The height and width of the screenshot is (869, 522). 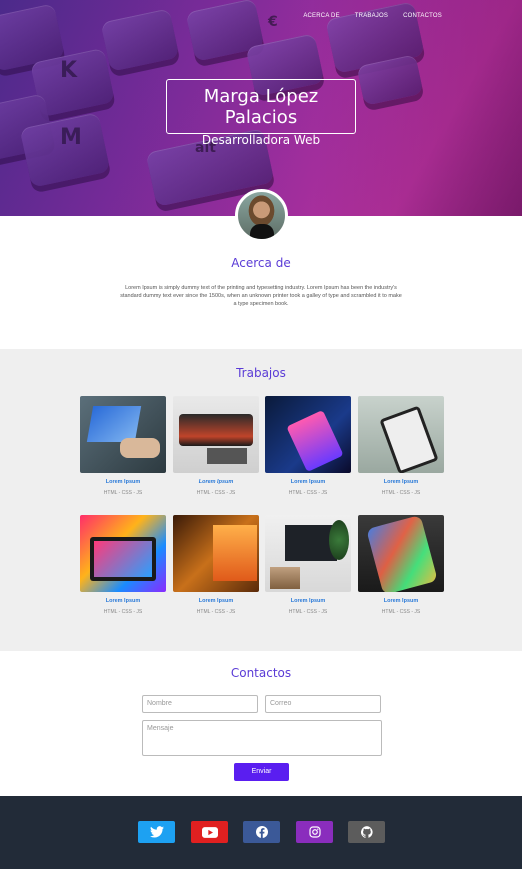 I want to click on works-title: Trabajos, so click(x=261, y=373).